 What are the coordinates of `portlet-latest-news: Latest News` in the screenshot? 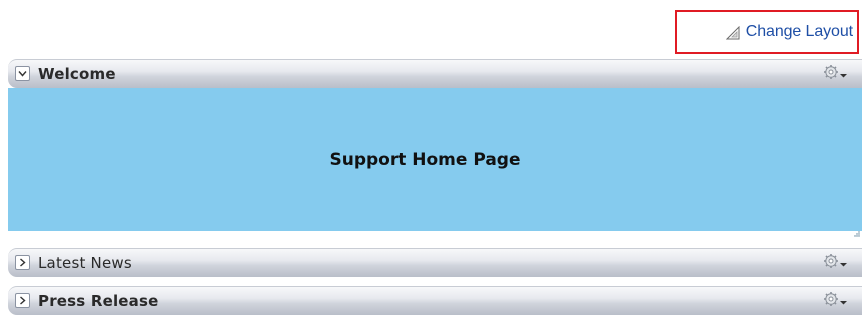 It's located at (435, 262).